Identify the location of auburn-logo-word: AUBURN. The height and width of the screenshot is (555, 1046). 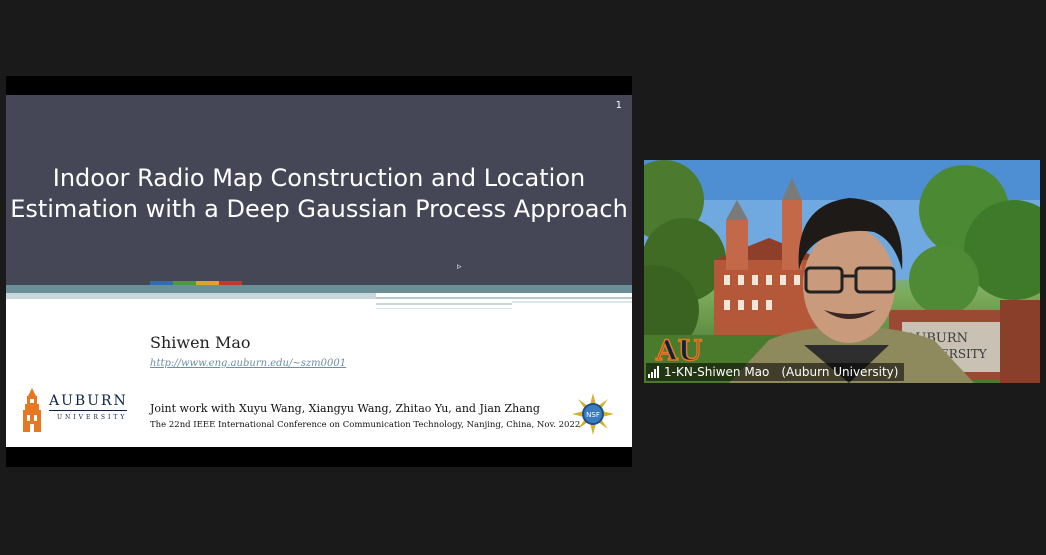
(88, 401).